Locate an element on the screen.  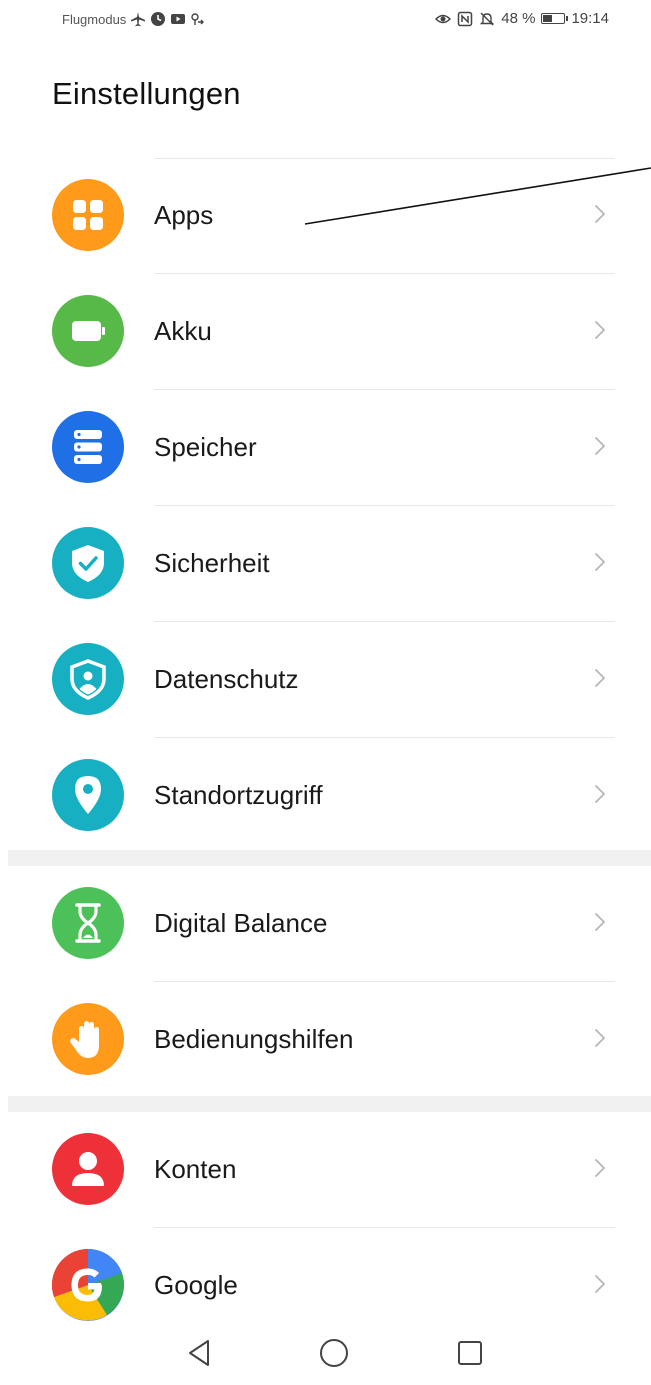
airplane-icon is located at coordinates (138, 19).